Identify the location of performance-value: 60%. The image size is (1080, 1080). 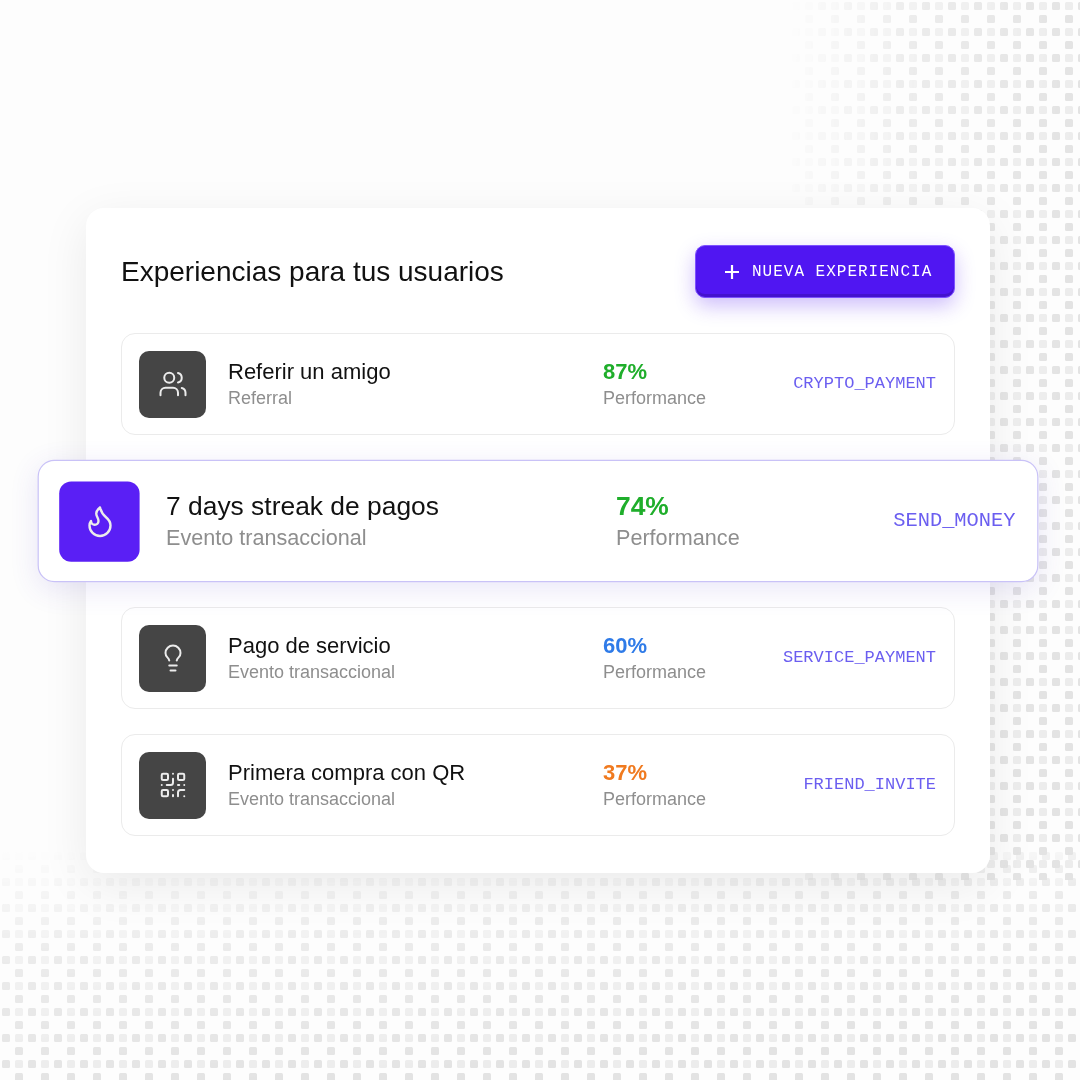
(625, 645).